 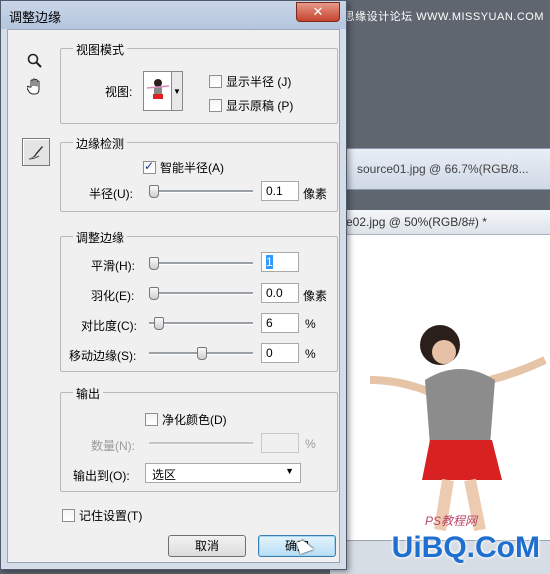 I want to click on amount-unit: %, so click(x=310, y=444).